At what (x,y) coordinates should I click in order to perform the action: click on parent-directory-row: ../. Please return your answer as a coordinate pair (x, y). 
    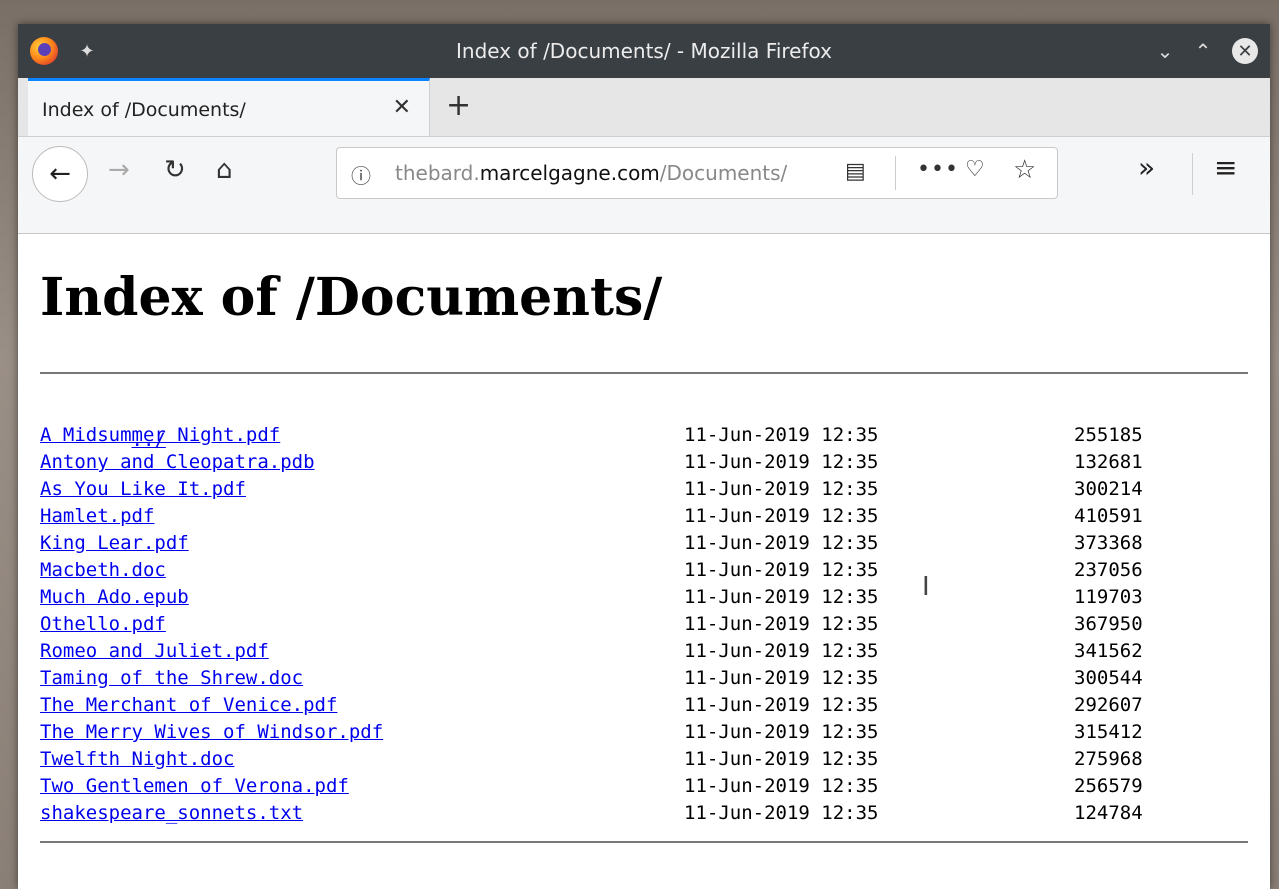
    Looking at the image, I should click on (644, 425).